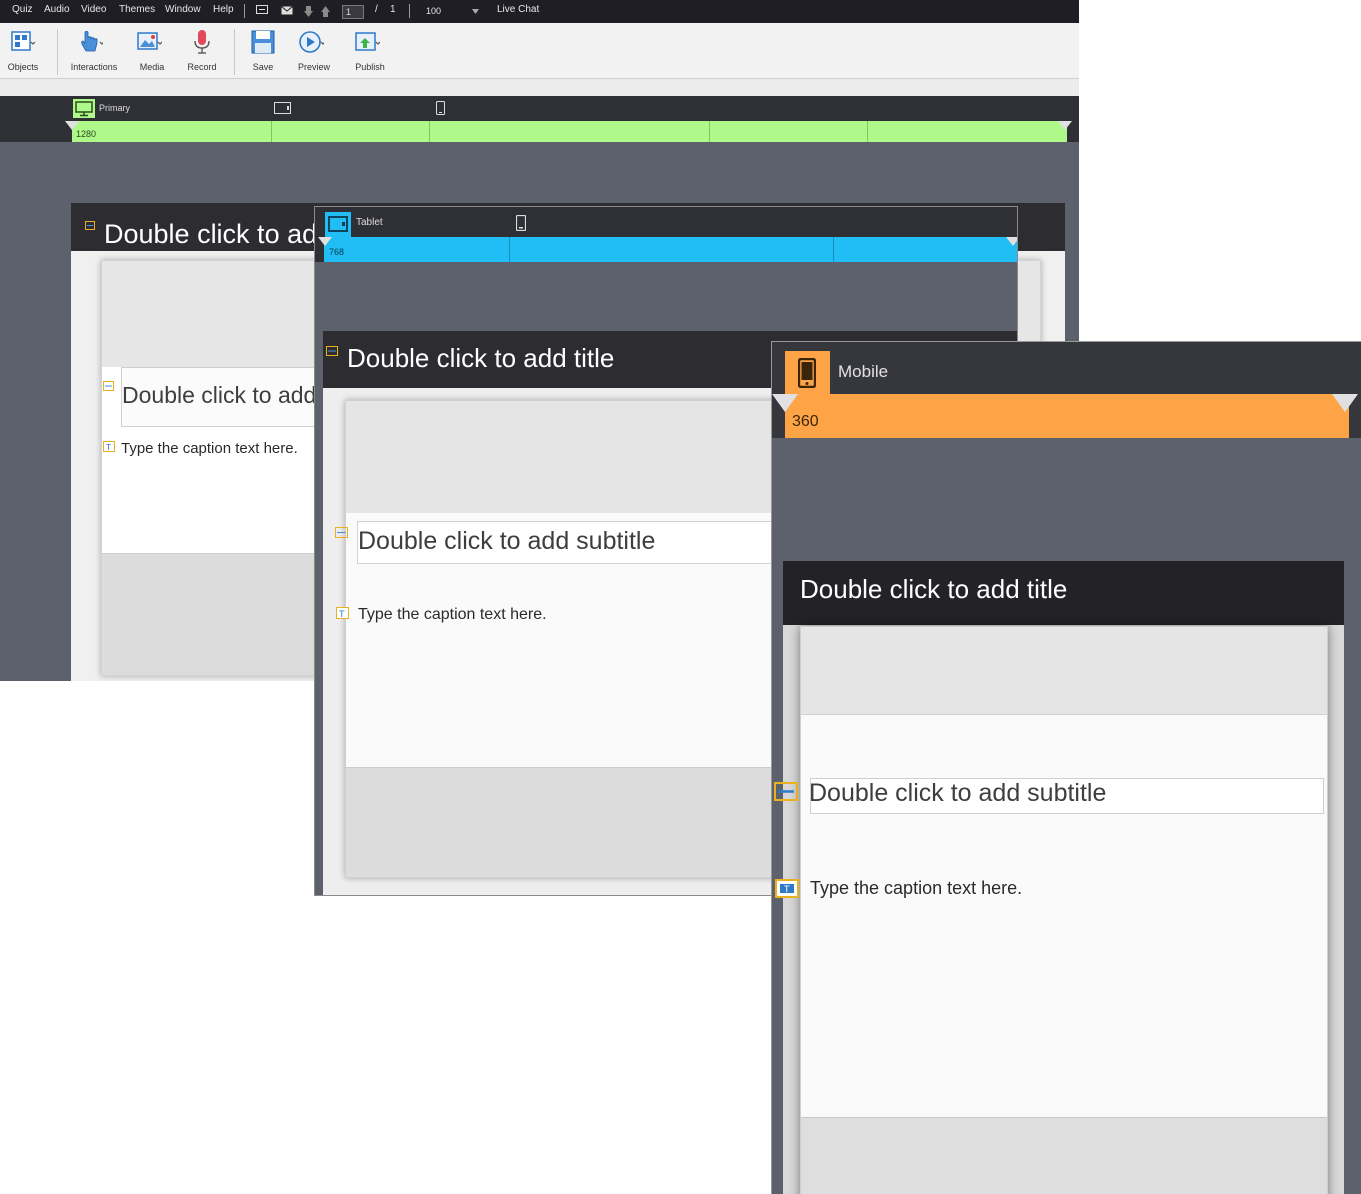  What do you see at coordinates (86, 134) in the screenshot?
I see `primary-breakpoint-width: 1280` at bounding box center [86, 134].